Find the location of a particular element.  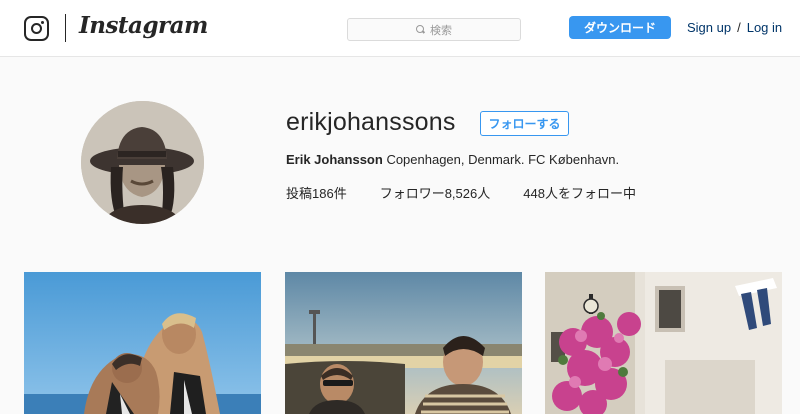

profile-avatar is located at coordinates (142, 162).